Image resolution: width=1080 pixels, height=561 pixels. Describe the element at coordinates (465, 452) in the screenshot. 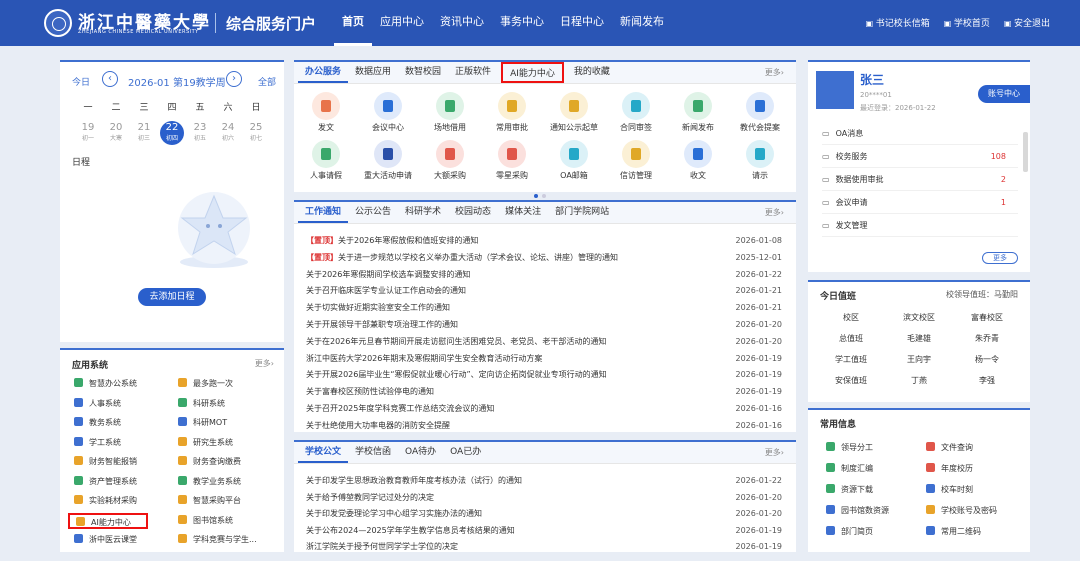

I see `tab-oa-done: OA已办` at that location.